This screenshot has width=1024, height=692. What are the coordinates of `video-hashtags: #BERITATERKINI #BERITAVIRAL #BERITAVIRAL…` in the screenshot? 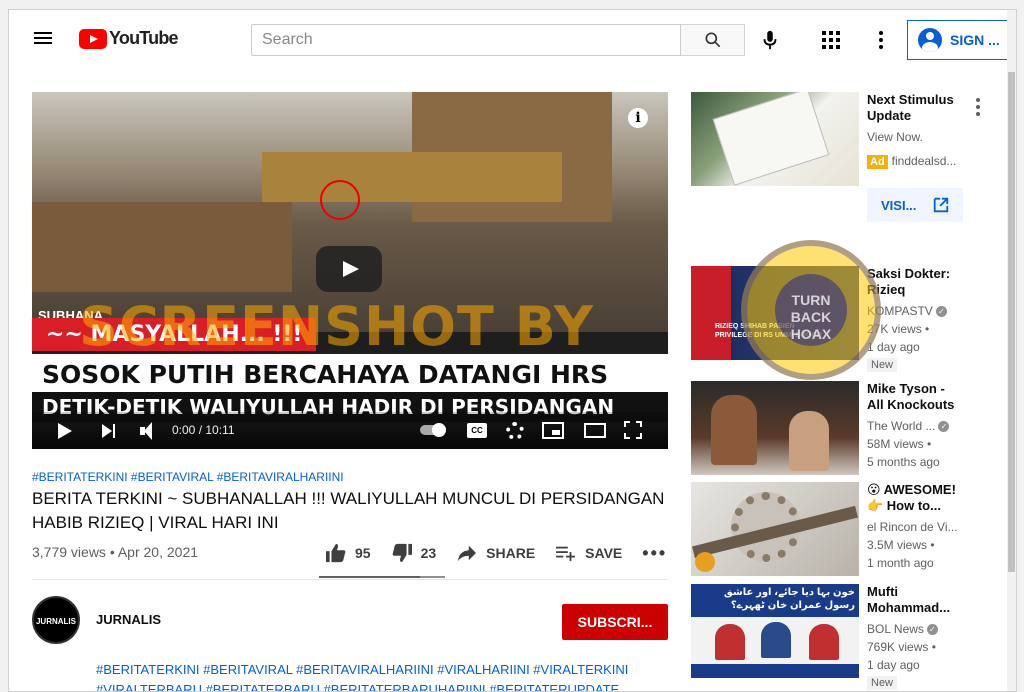 It's located at (188, 477).